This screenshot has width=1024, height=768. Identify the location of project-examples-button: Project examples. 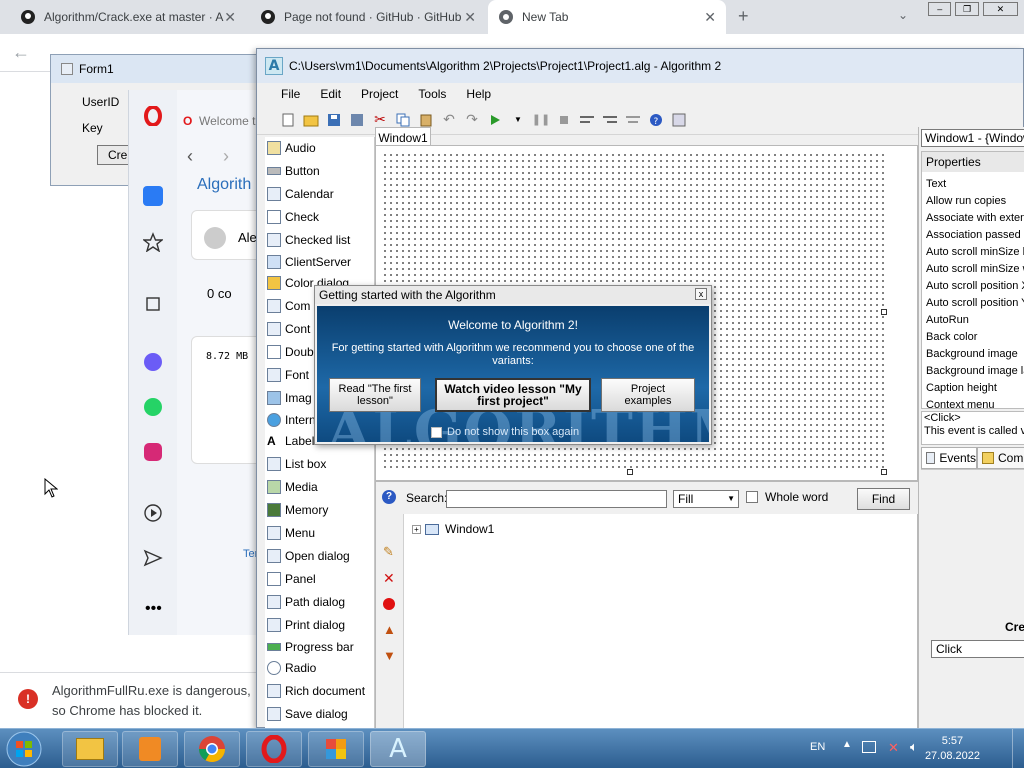
(648, 395).